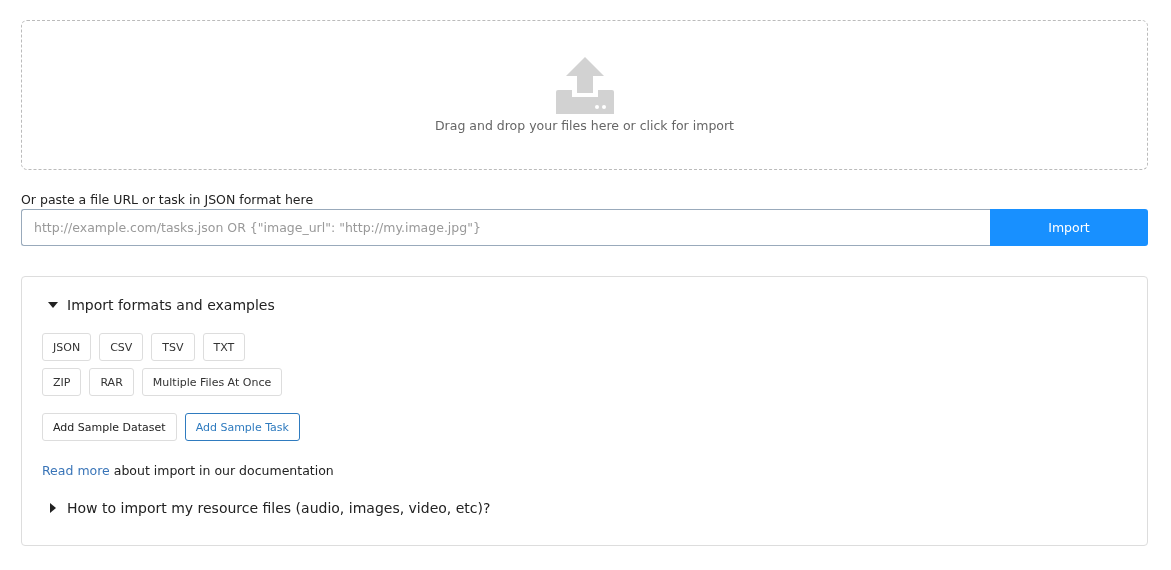 This screenshot has height=570, width=1171. I want to click on caret-right-icon, so click(53, 508).